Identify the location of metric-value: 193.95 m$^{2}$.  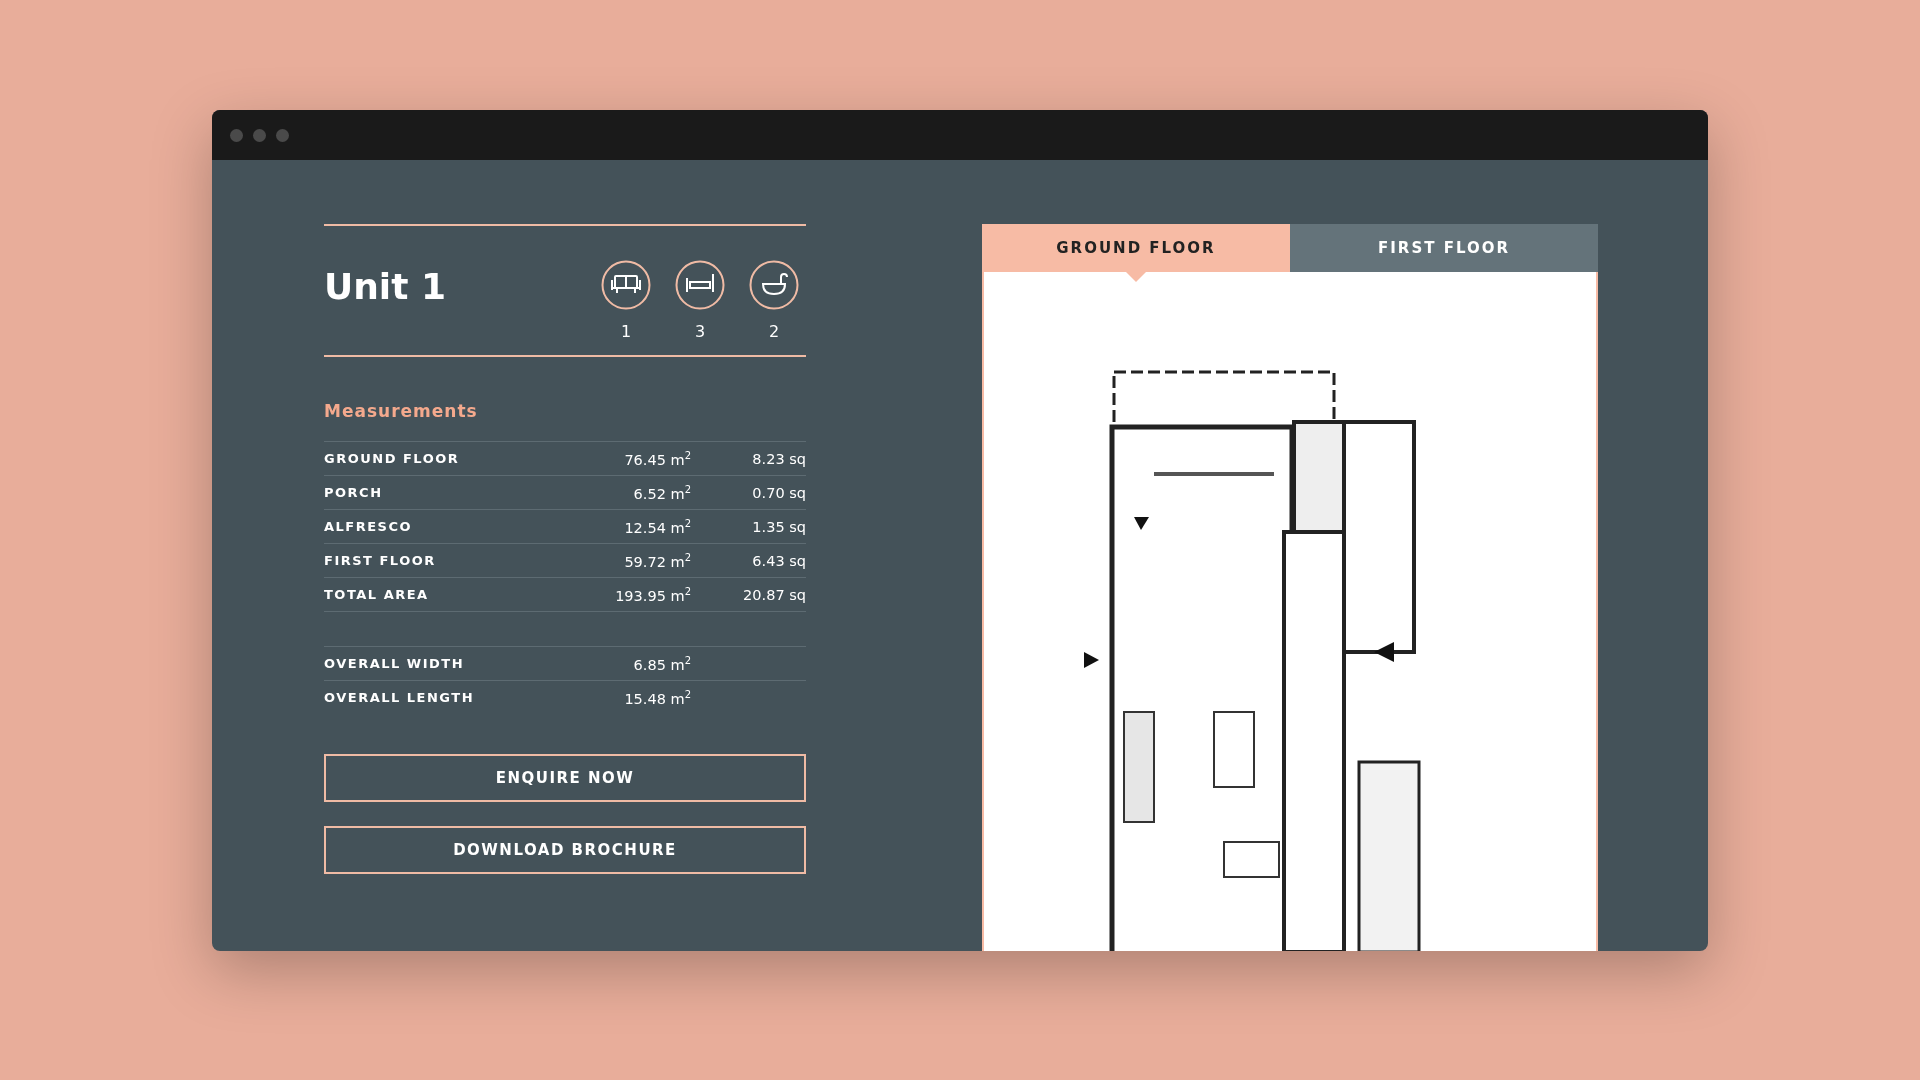
(652, 594).